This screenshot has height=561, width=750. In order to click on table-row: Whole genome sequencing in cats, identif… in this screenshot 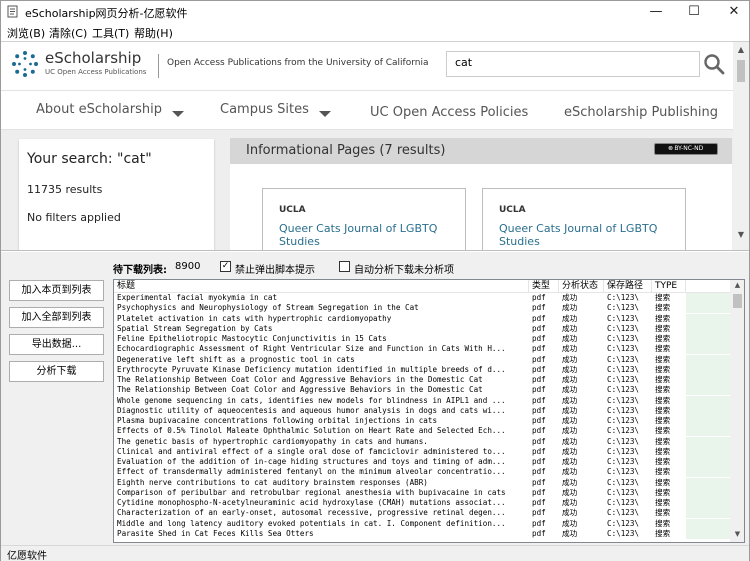, I will do `click(422, 400)`.